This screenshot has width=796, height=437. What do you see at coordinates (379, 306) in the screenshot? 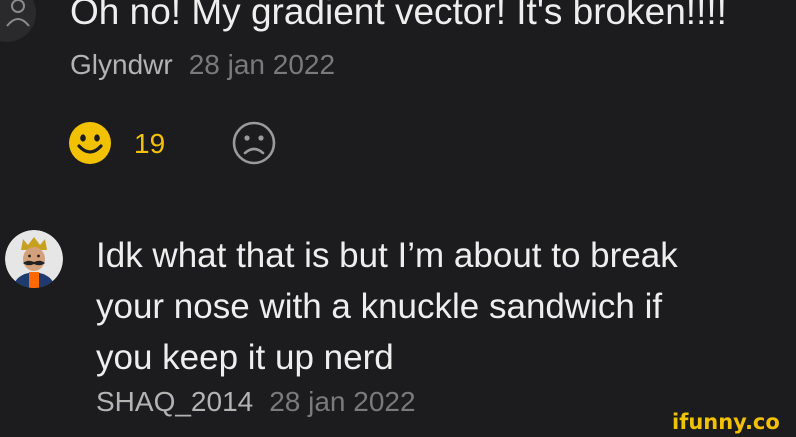
I see `reply-line: your nose with a knuckle sandwich if` at bounding box center [379, 306].